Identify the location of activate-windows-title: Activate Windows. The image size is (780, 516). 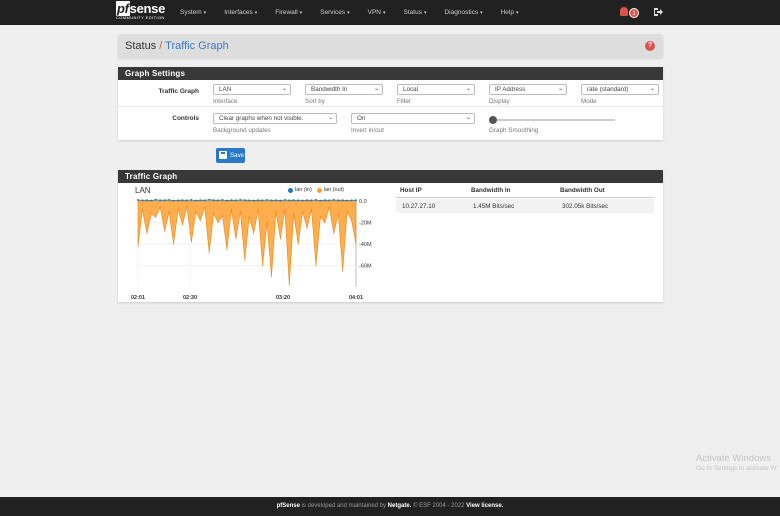
(733, 458).